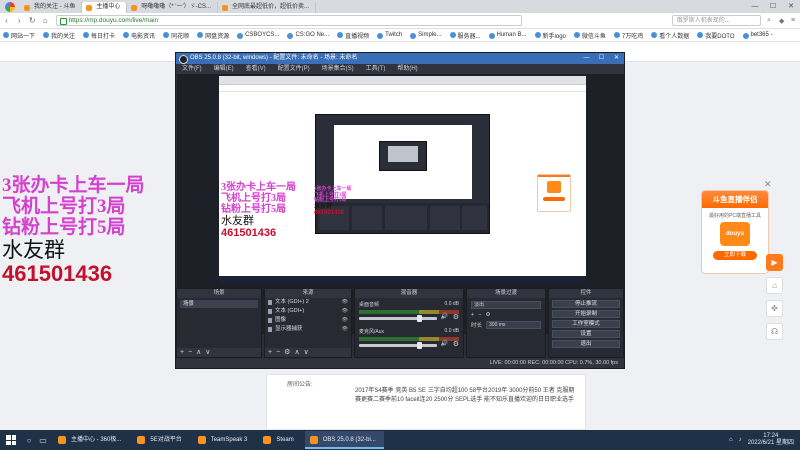  Describe the element at coordinates (29, 440) in the screenshot. I see `search-icon: ○` at that location.